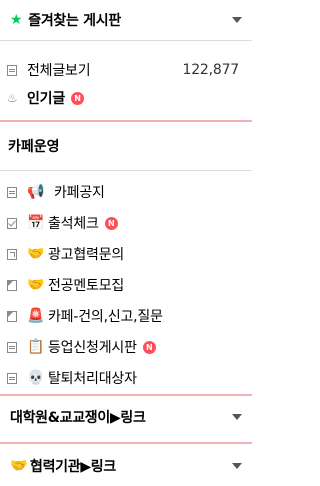  Describe the element at coordinates (78, 418) in the screenshot. I see `section-title: 대학원&교교쟁이▶링크` at that location.